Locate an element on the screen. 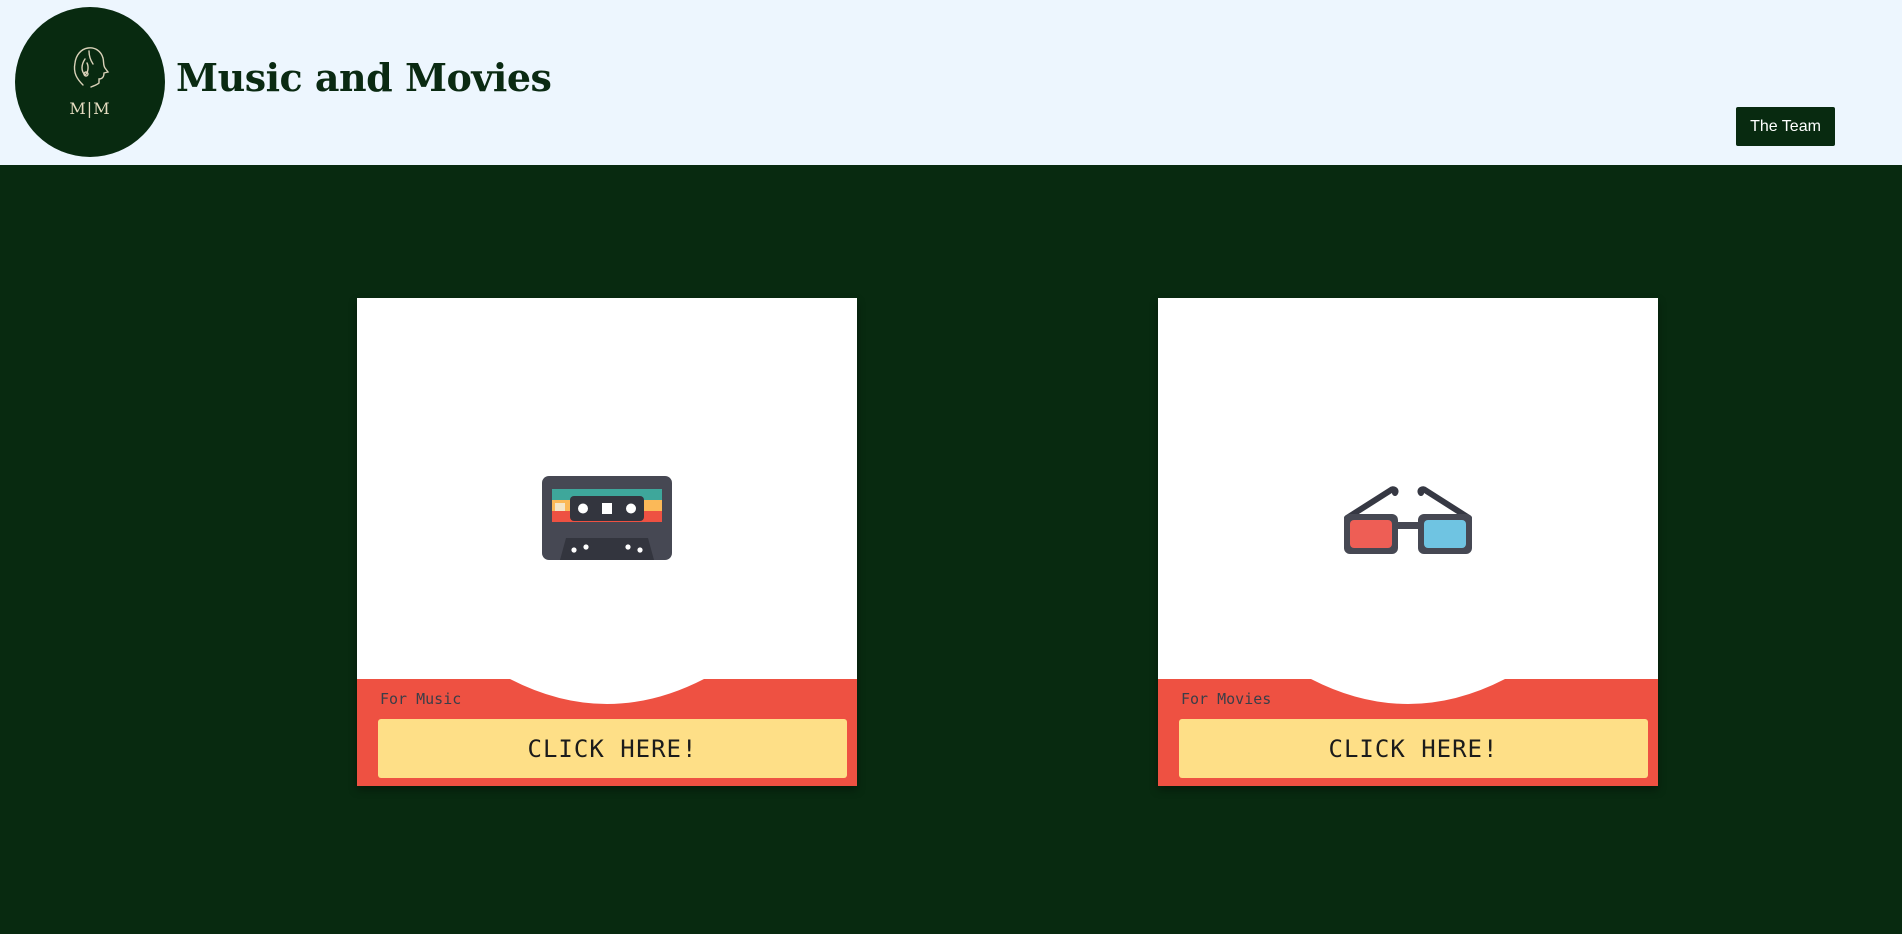  the-team-button: The Team is located at coordinates (1785, 126).